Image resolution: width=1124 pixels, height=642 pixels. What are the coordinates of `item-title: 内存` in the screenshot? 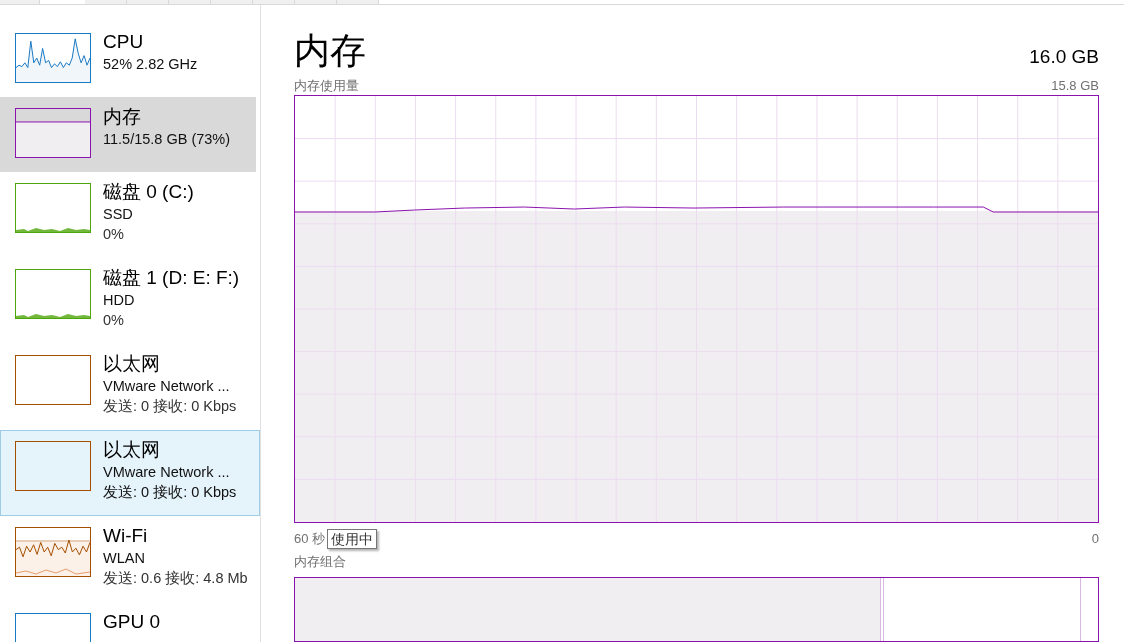 It's located at (122, 117).